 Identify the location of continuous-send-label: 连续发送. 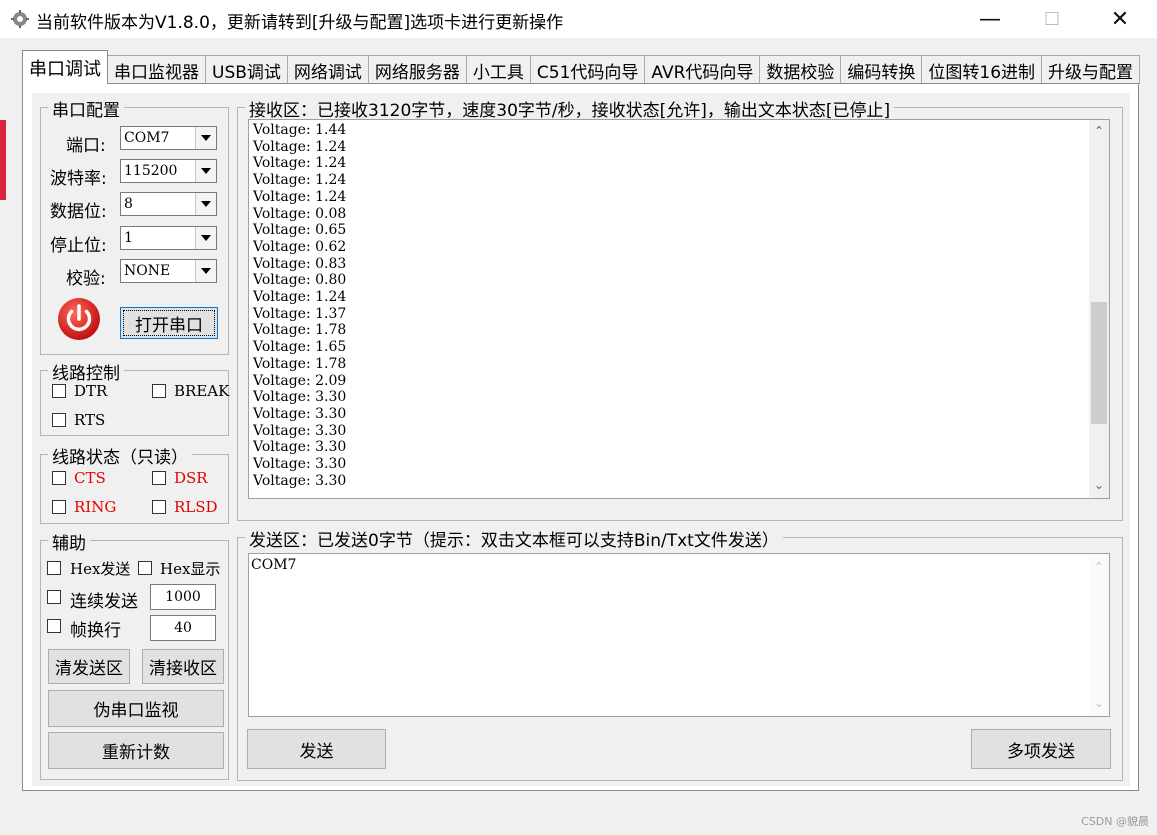
(104, 602).